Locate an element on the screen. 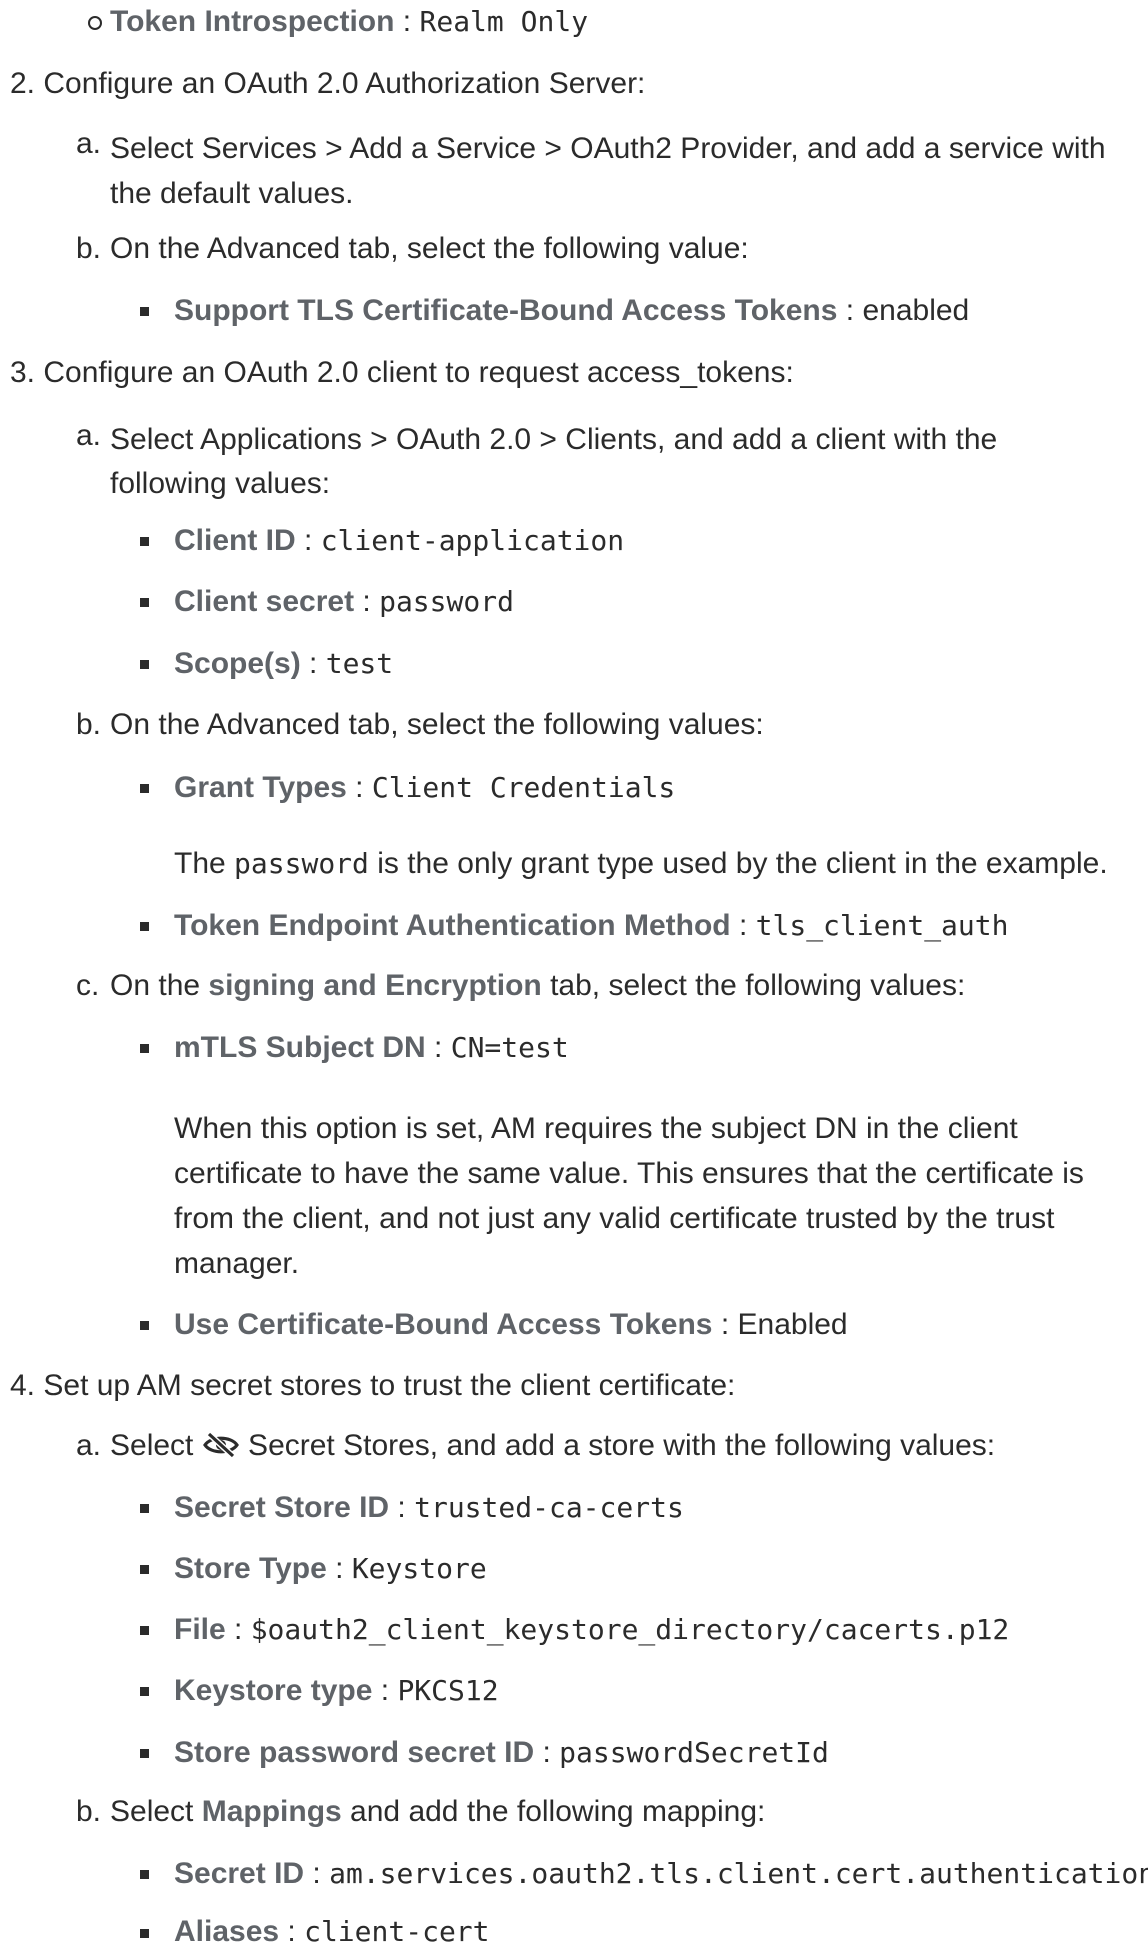 Image resolution: width=1148 pixels, height=1949 pixels. item-label: Token Endpoint Authentication Method is located at coordinates (452, 925).